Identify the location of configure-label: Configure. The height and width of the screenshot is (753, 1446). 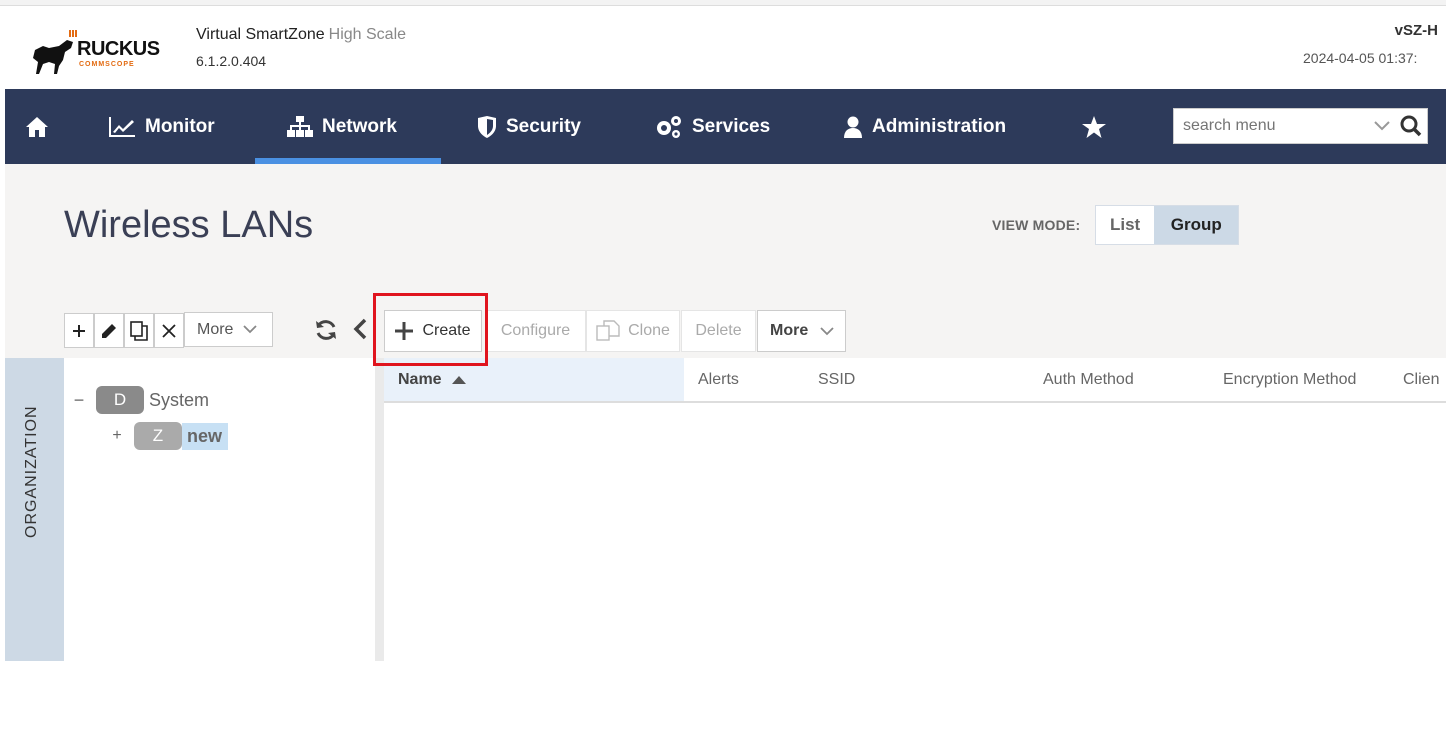
(535, 330).